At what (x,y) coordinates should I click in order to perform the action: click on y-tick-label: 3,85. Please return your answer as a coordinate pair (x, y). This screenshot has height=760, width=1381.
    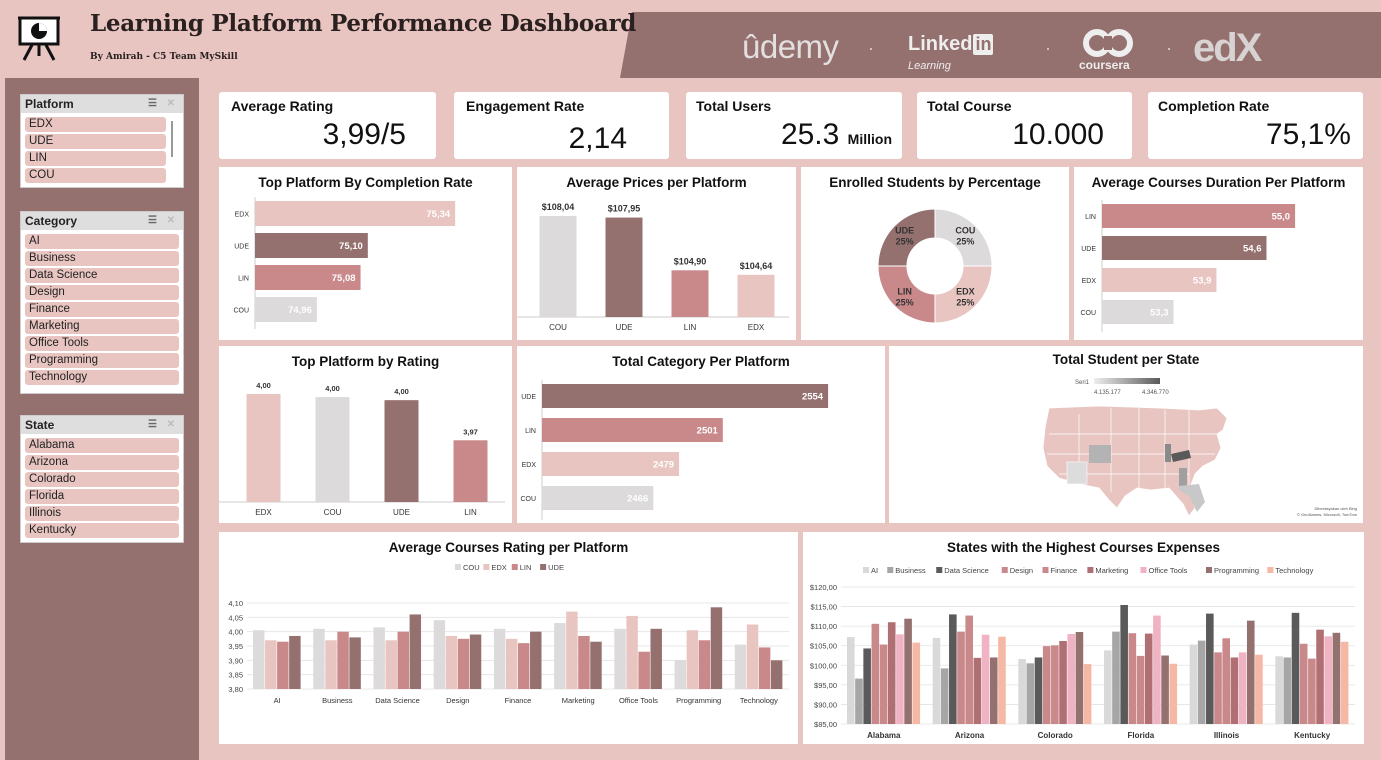
    Looking at the image, I should click on (235, 675).